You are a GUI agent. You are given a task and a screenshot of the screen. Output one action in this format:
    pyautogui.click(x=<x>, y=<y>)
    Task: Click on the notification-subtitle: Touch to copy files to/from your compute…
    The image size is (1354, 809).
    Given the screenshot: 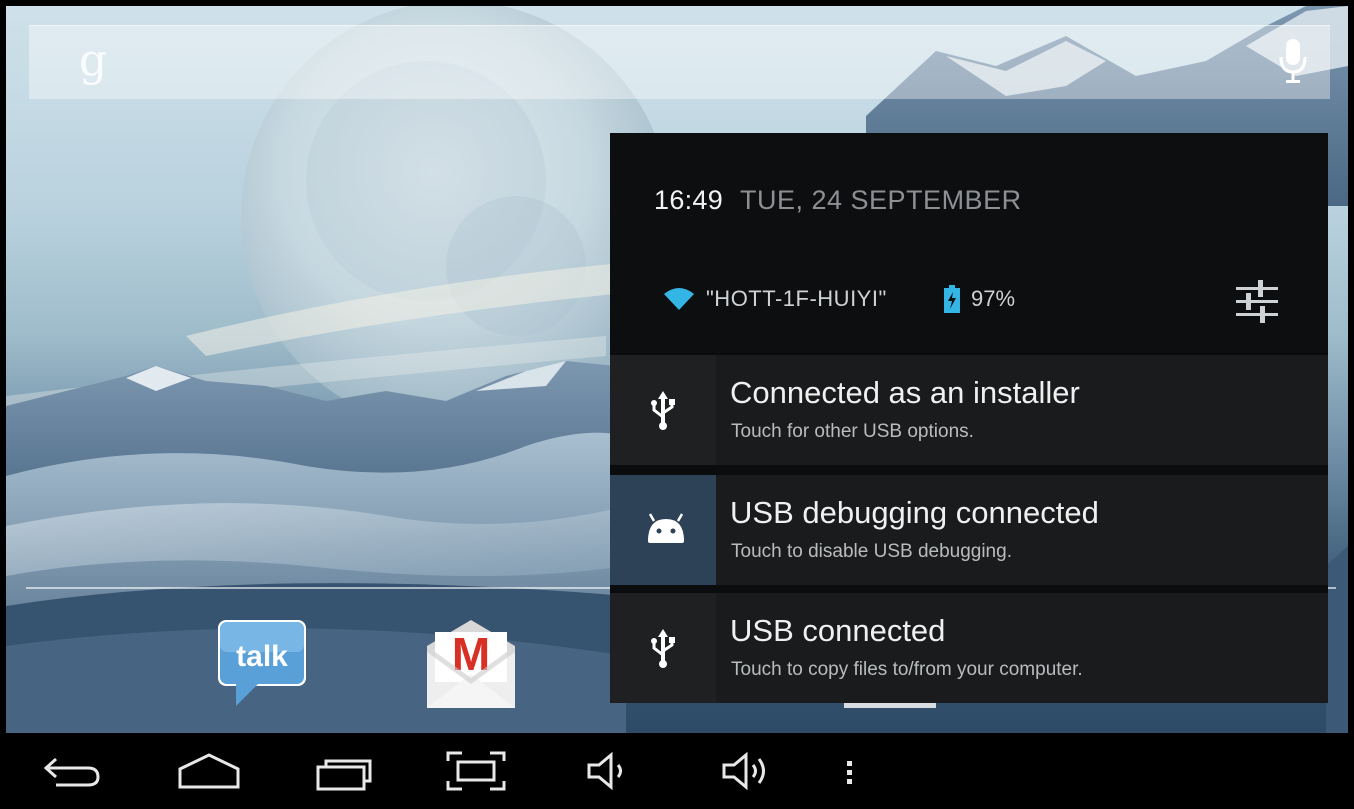 What is the action you would take?
    pyautogui.click(x=907, y=669)
    